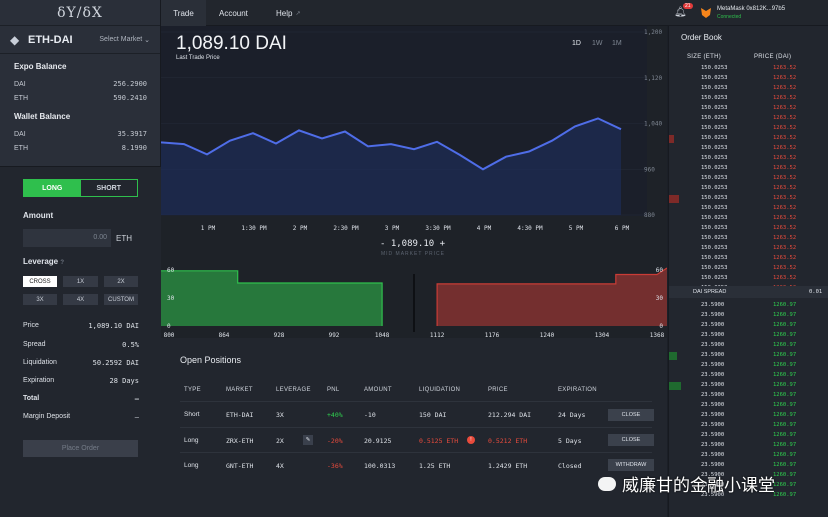 This screenshot has height=517, width=828. Describe the element at coordinates (42, 116) in the screenshot. I see `wallet-balance-title: Wallet Balance` at that location.